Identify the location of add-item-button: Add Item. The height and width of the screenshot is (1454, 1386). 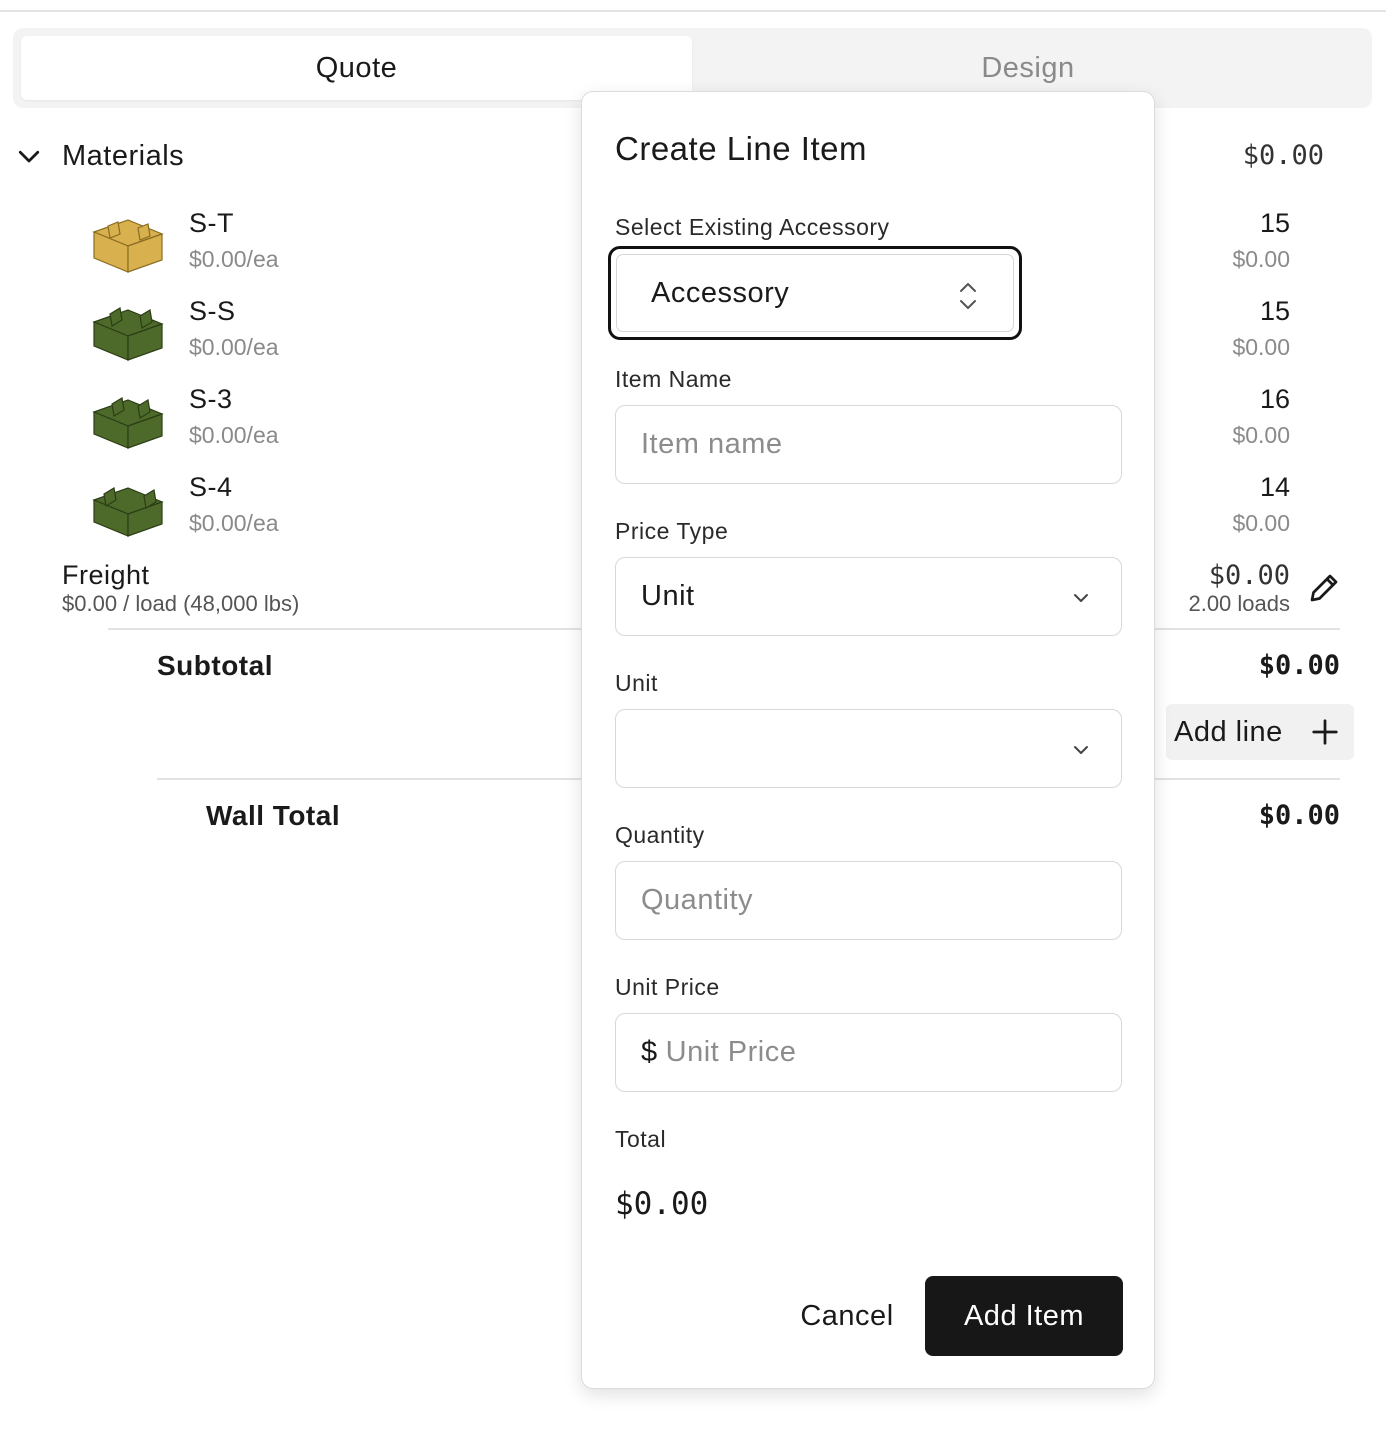
(1024, 1316).